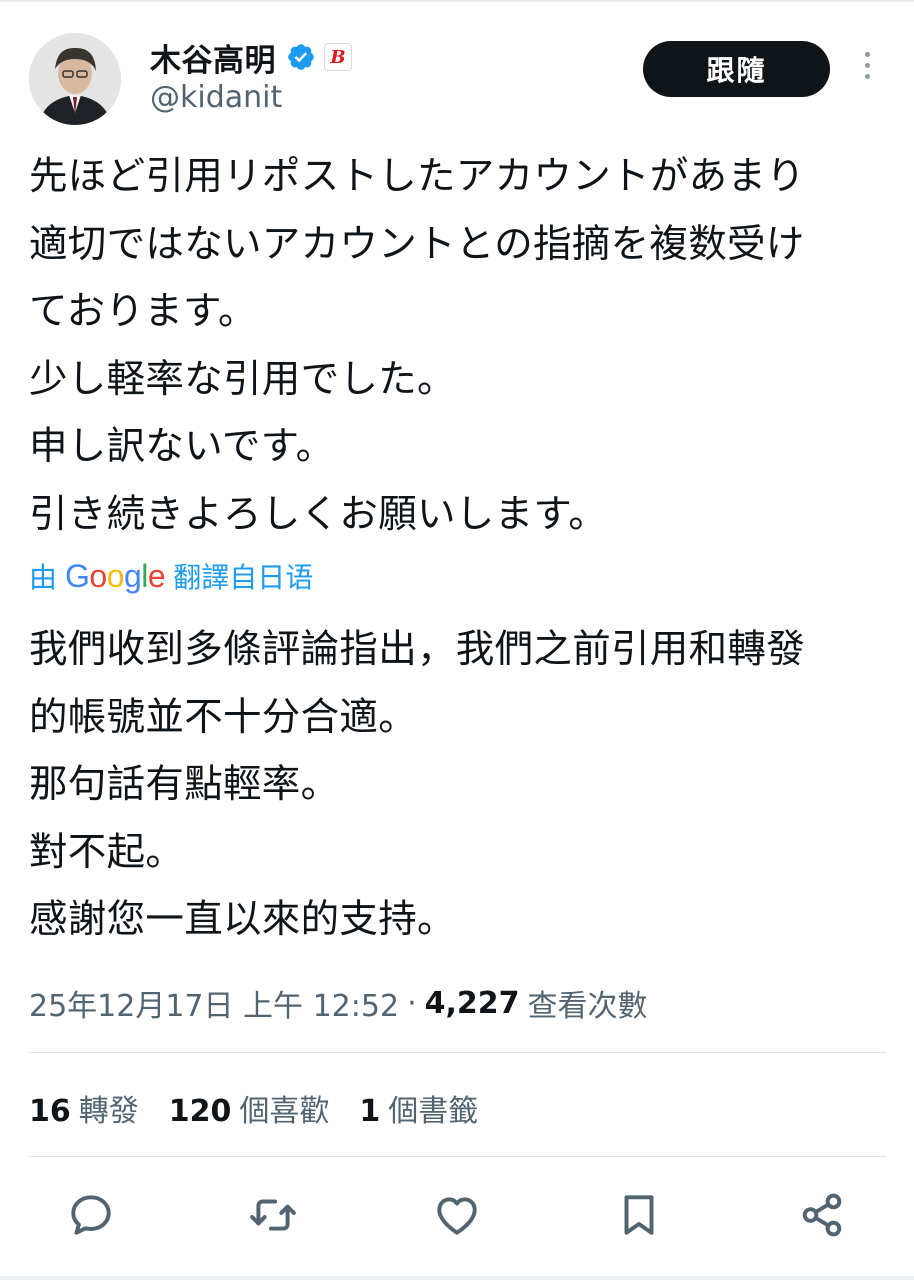 The image size is (914, 1280). What do you see at coordinates (417, 176) in the screenshot?
I see `tweet-line: 先ほど引用リポストしたアカウントがあまり` at bounding box center [417, 176].